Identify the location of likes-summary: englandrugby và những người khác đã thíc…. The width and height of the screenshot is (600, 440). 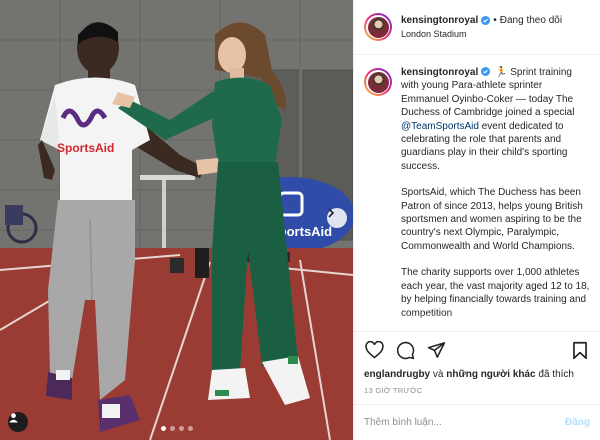
(477, 374).